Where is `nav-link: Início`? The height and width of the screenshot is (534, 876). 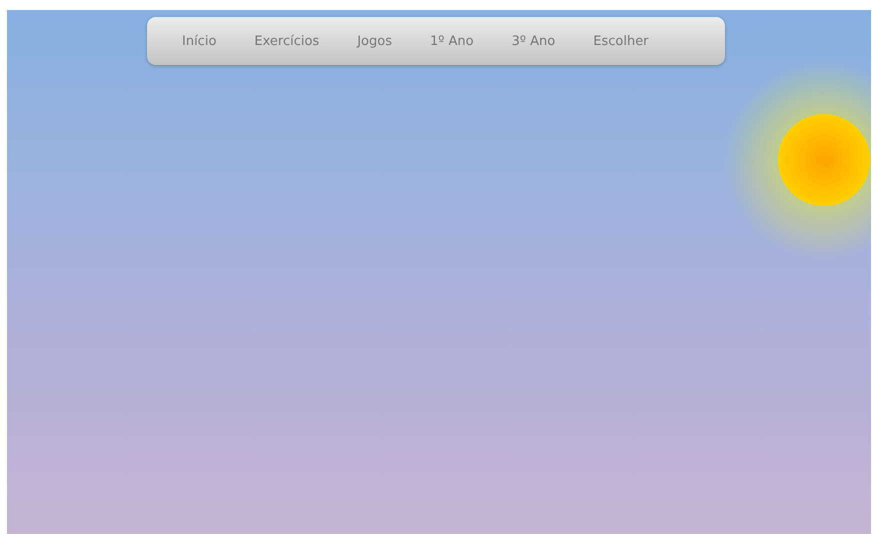
nav-link: Início is located at coordinates (199, 41).